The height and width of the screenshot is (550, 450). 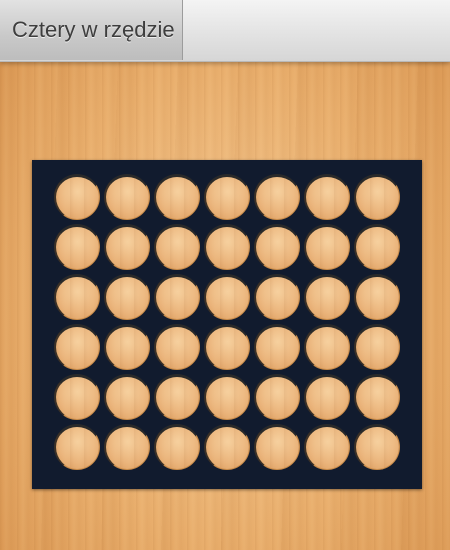 I want to click on board-slot-r1-c1, so click(x=77, y=197).